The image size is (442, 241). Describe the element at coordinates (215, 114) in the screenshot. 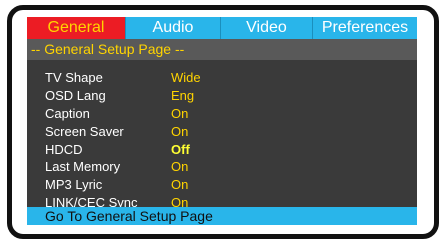

I see `setting-row-caption: Caption On` at that location.